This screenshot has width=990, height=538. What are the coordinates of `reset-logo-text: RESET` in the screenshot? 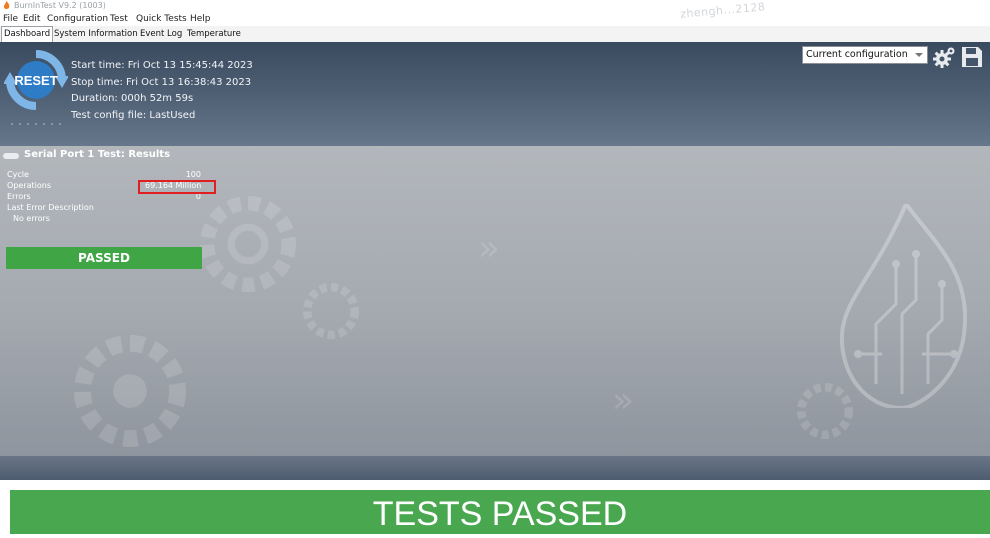 It's located at (35, 80).